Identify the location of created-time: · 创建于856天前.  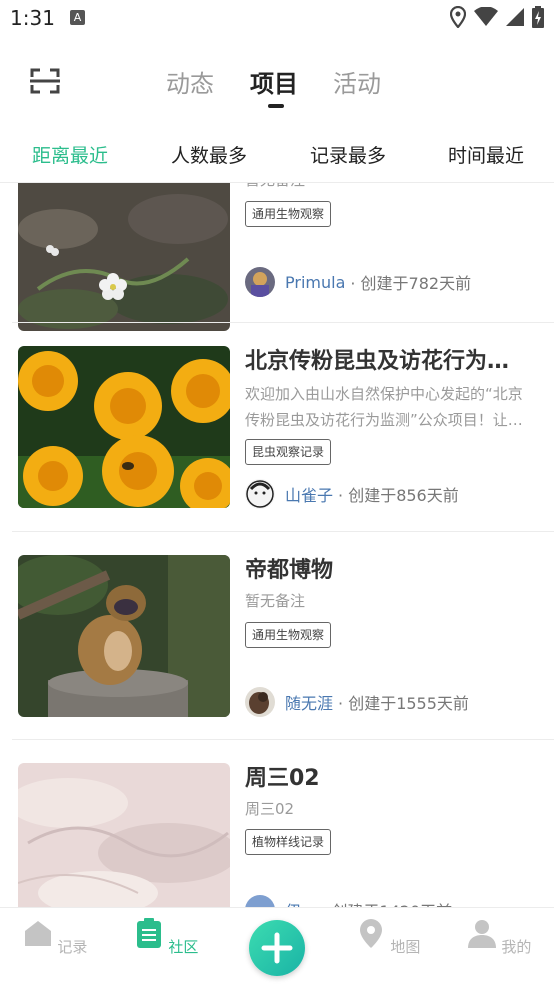
(398, 495).